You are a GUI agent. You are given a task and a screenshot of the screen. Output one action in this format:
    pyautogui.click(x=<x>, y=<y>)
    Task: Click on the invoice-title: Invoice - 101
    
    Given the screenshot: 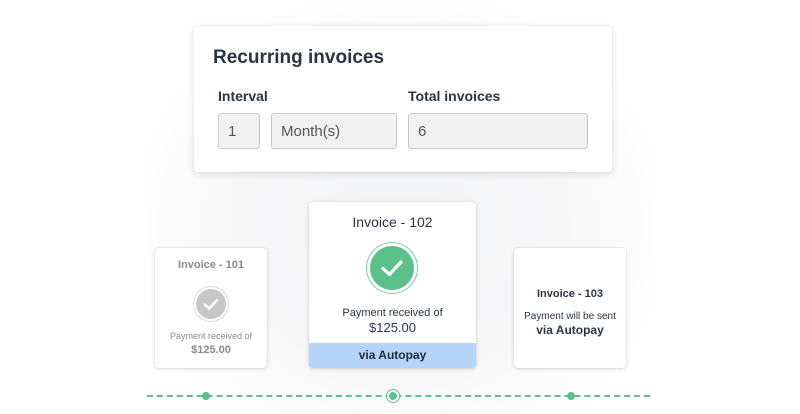 What is the action you would take?
    pyautogui.click(x=211, y=265)
    